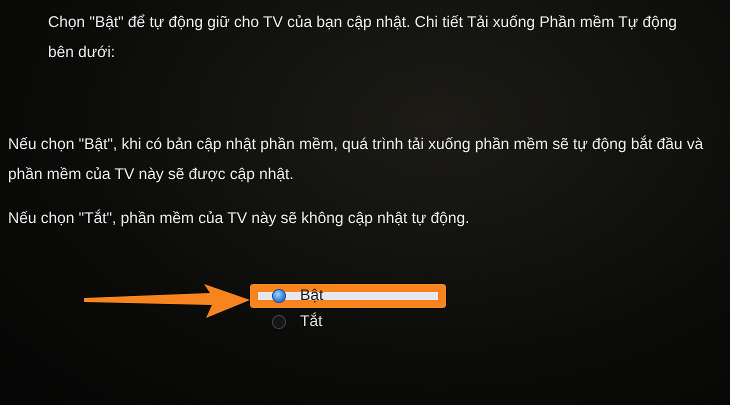 This screenshot has height=405, width=730. I want to click on description-text: Nếu chọn "Tắt", phần mềm của TV này sẽ không cập nhật tự động., so click(239, 218).